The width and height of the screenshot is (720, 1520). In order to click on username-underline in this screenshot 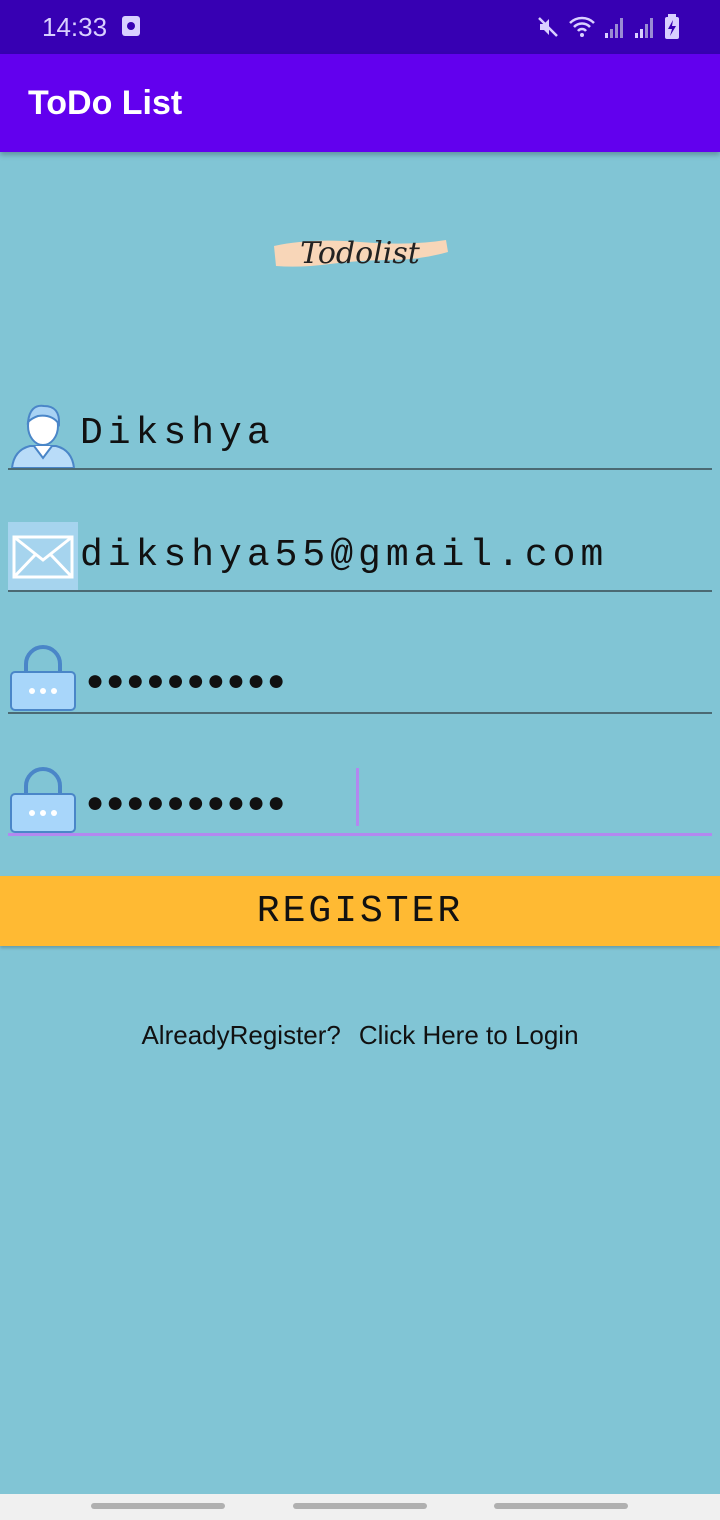, I will do `click(360, 469)`.